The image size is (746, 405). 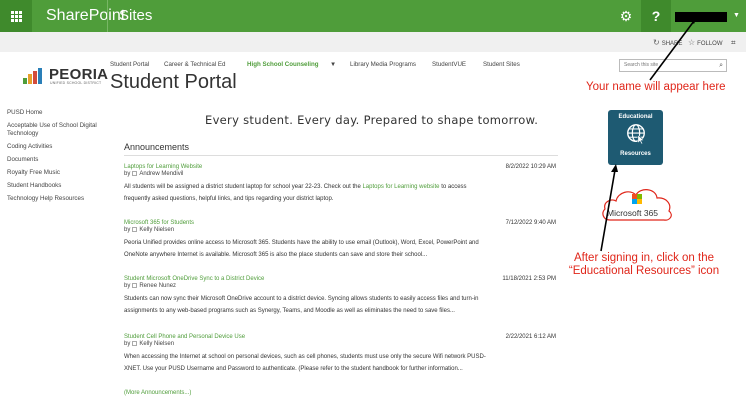 What do you see at coordinates (340, 167) in the screenshot?
I see `announcement-title: Laptops for Learning Website` at bounding box center [340, 167].